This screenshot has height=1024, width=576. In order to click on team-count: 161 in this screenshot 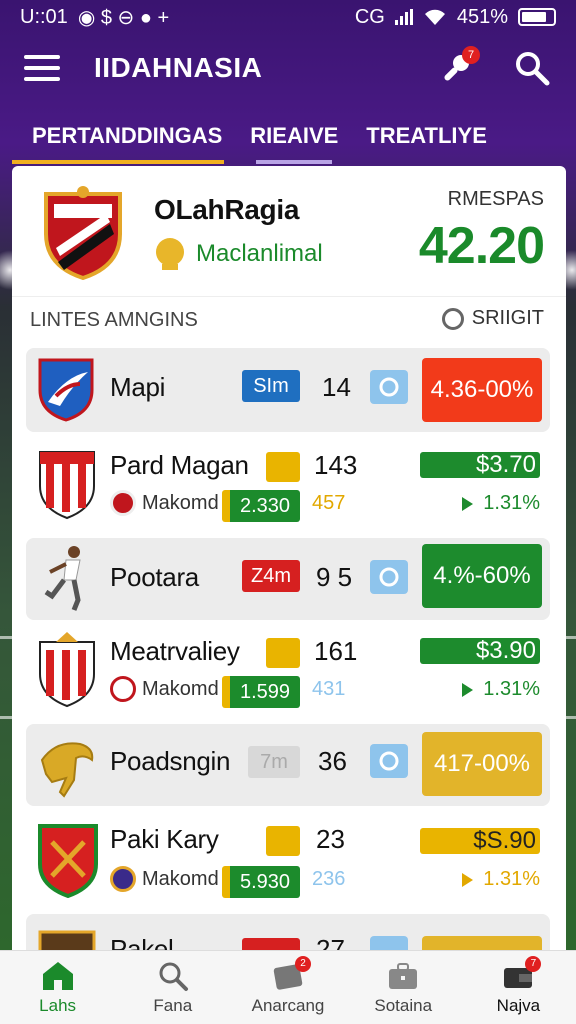, I will do `click(336, 651)`.